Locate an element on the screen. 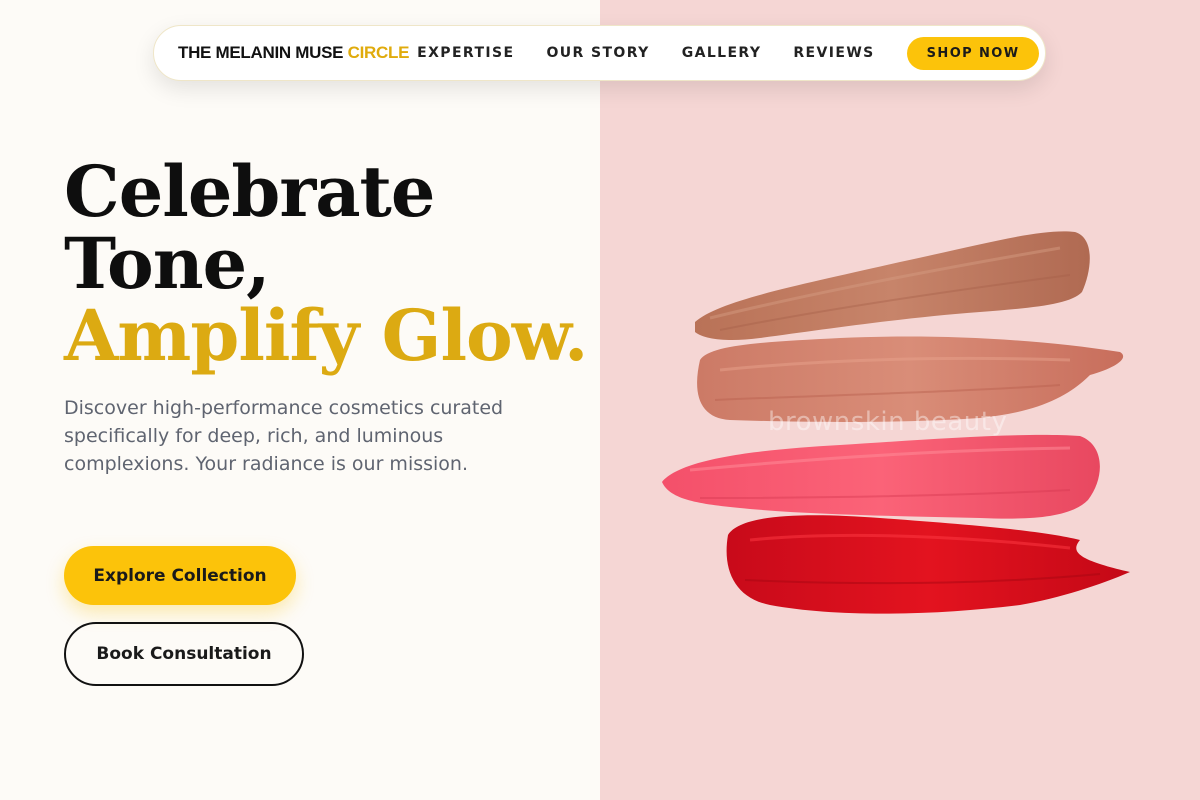  brand-name: THE MELANIN MUSE is located at coordinates (261, 52).